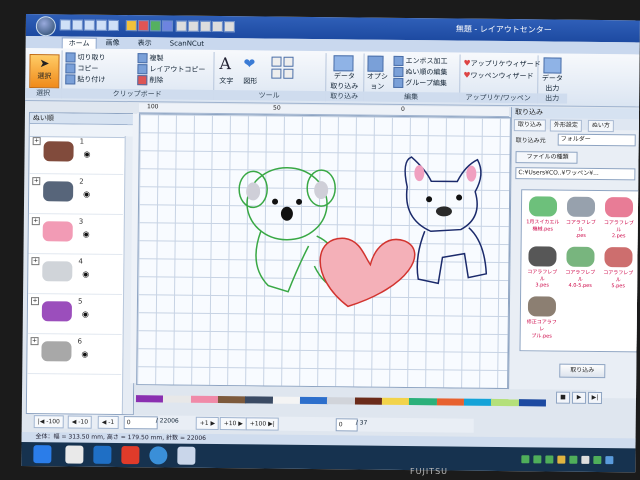  What do you see at coordinates (45, 26) in the screenshot?
I see `app-orb-icon` at bounding box center [45, 26].